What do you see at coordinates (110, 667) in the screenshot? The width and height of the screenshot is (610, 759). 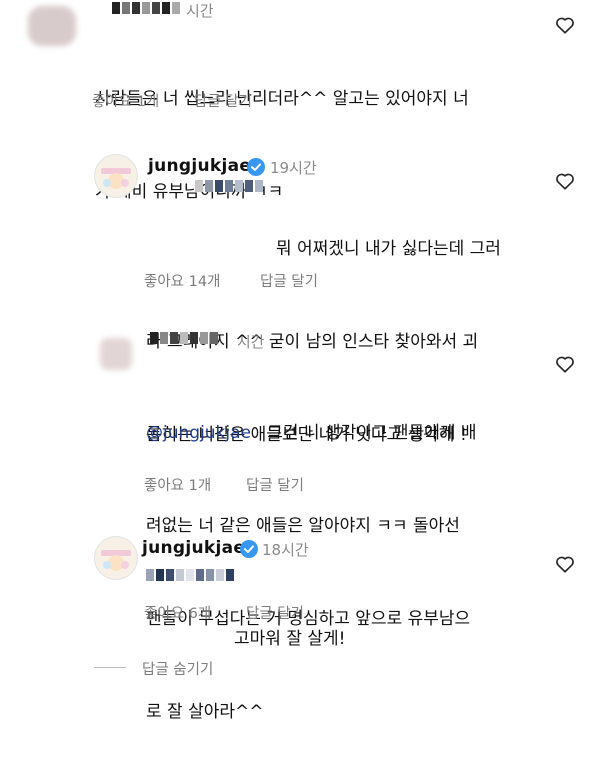 I see `divider-line` at bounding box center [110, 667].